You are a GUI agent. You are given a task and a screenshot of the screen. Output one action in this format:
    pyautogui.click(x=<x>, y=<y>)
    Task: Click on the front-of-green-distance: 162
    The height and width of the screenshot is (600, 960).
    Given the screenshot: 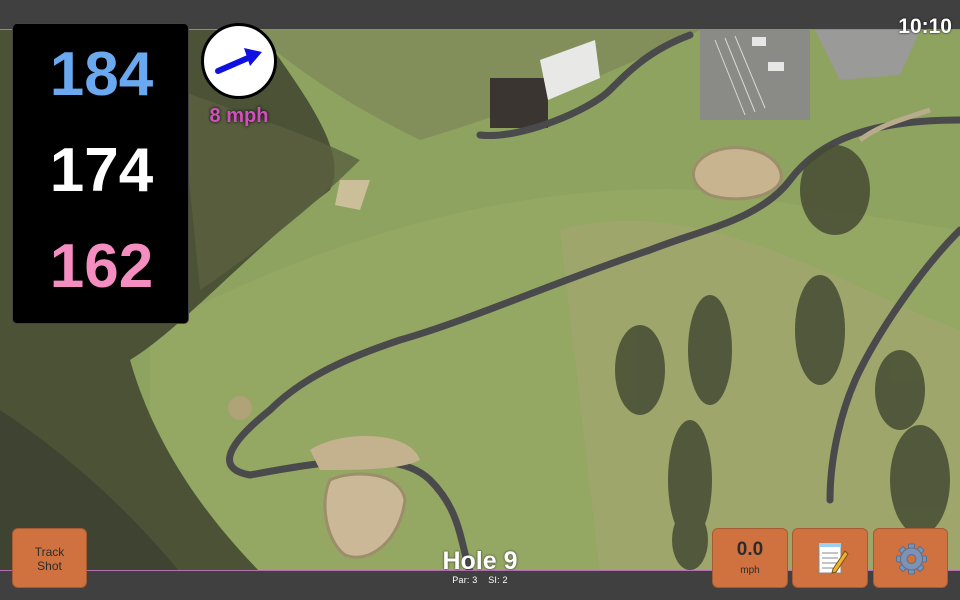 What is the action you would take?
    pyautogui.click(x=101, y=266)
    